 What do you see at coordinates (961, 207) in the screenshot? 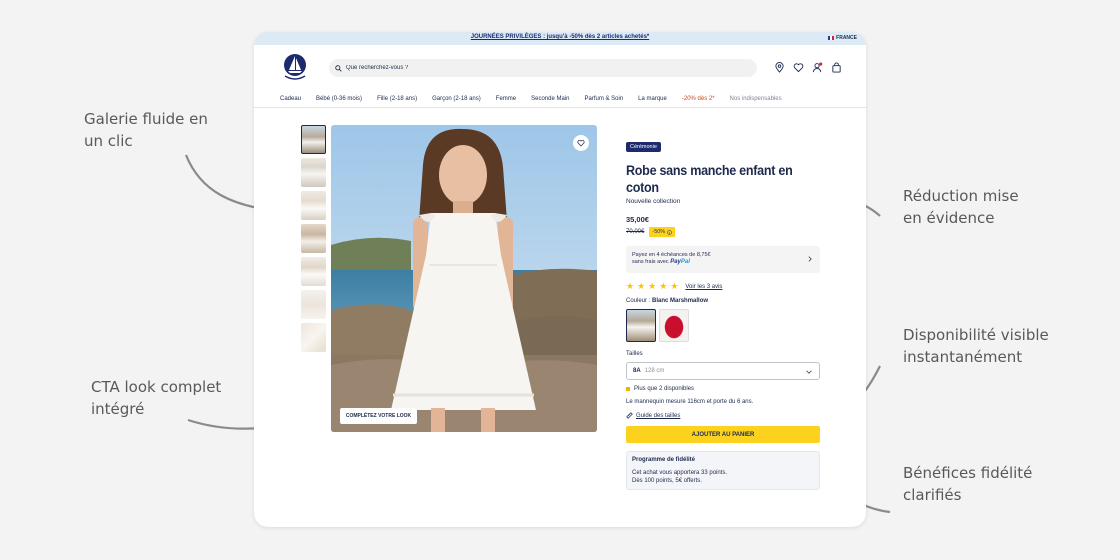
I see `annotation-discount: Réduction mise en évidence` at bounding box center [961, 207].